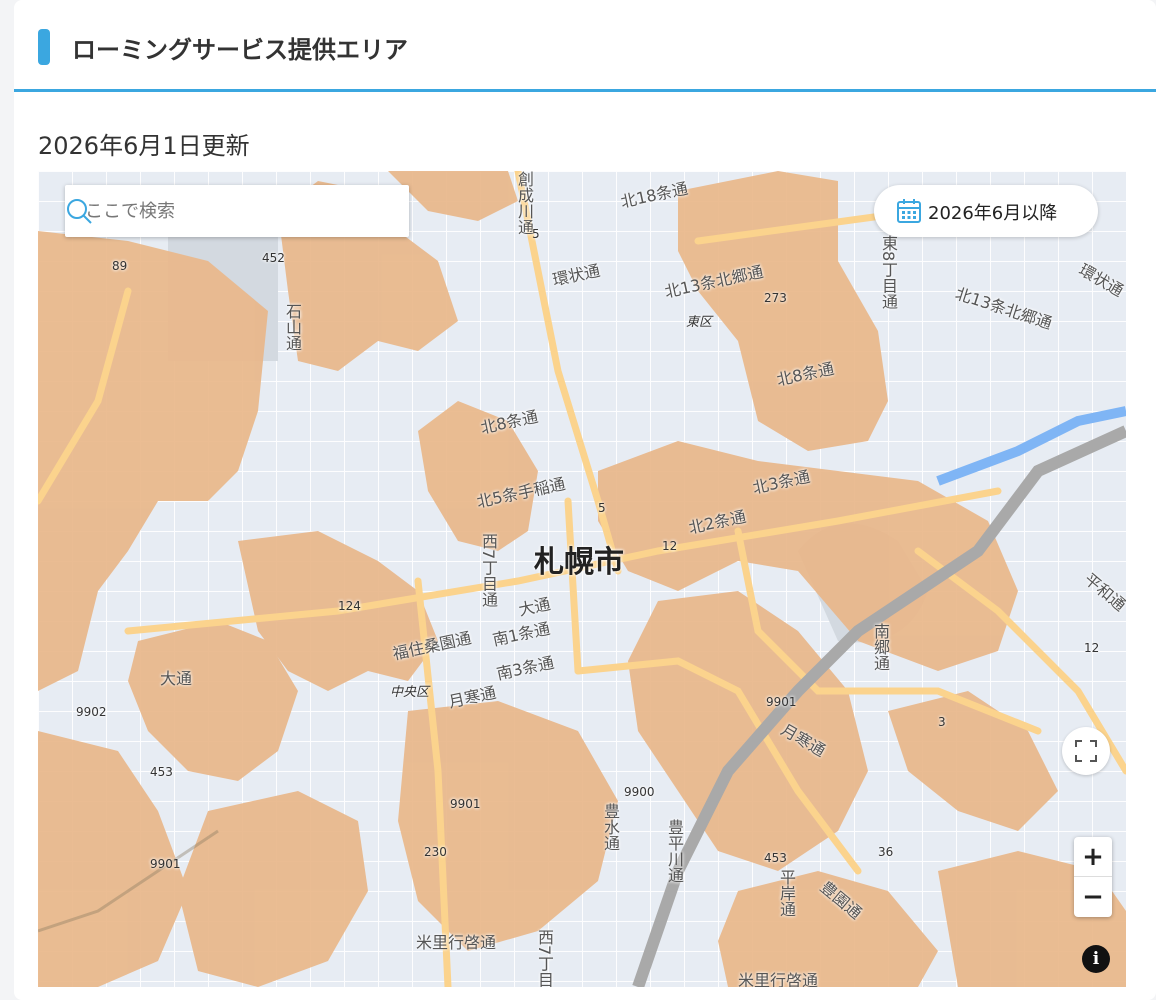 Image resolution: width=1156 pixels, height=1000 pixels. What do you see at coordinates (410, 692) in the screenshot?
I see `ward-label: 中央区` at bounding box center [410, 692].